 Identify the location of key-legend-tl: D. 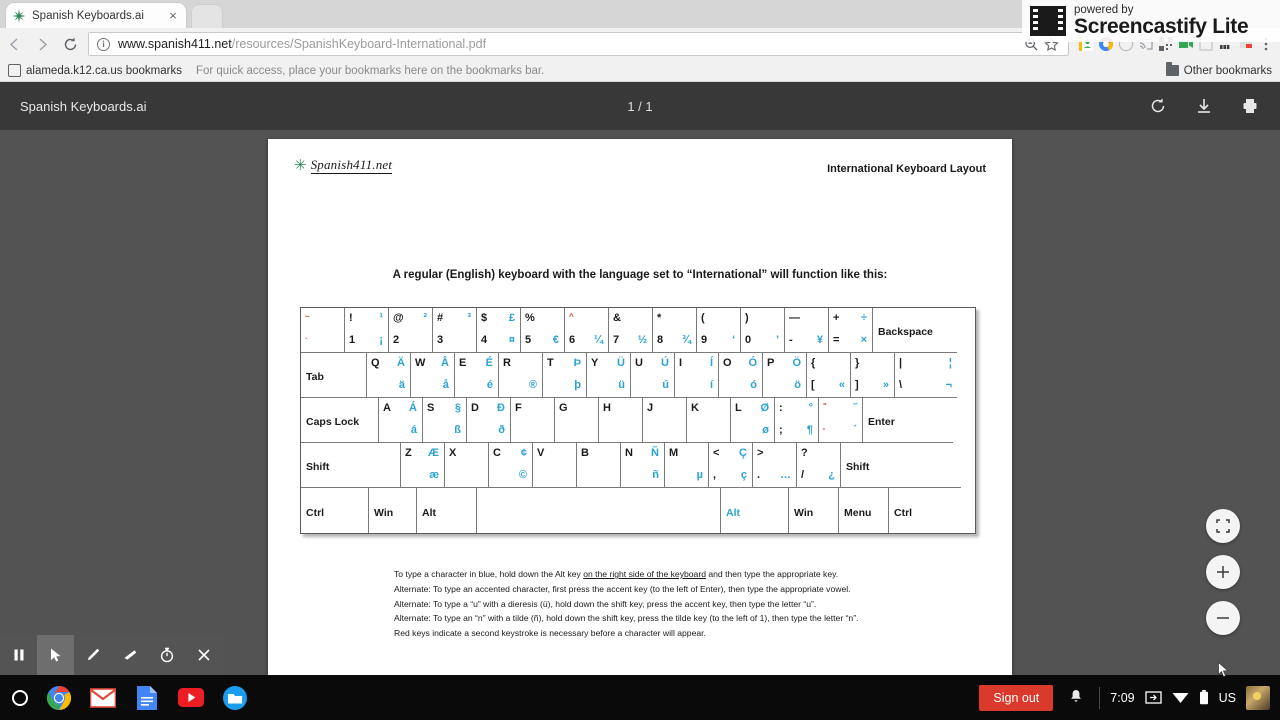
(475, 408).